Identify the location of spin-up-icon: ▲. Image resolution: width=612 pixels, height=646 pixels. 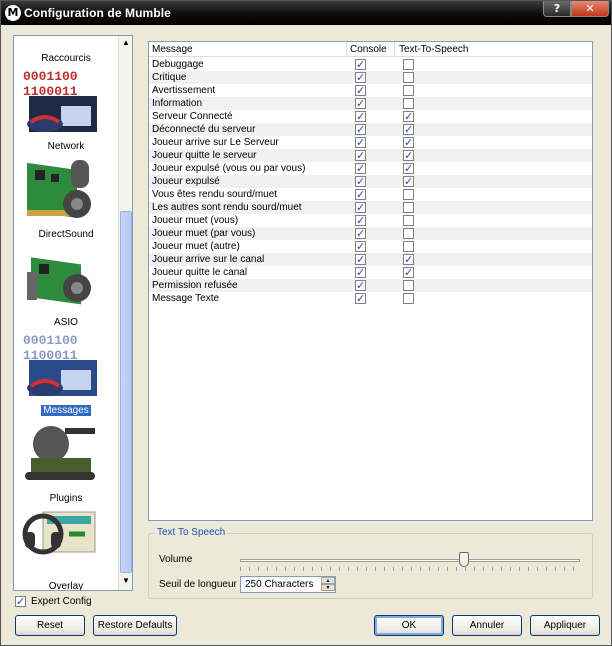
(328, 580).